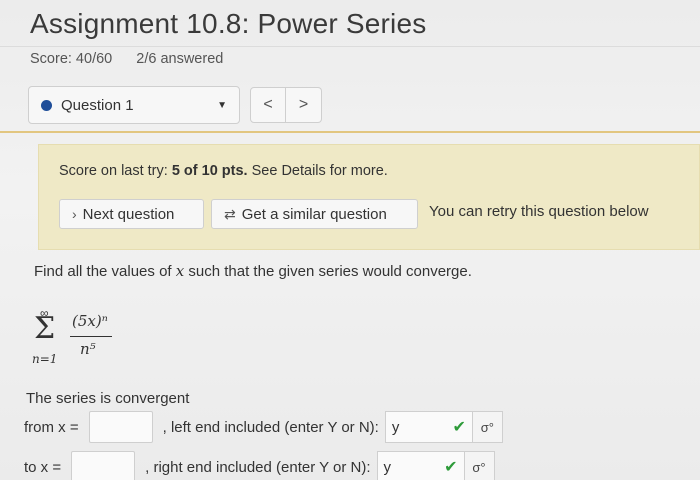 The image size is (700, 480). Describe the element at coordinates (350, 46) in the screenshot. I see `title-divider` at that location.